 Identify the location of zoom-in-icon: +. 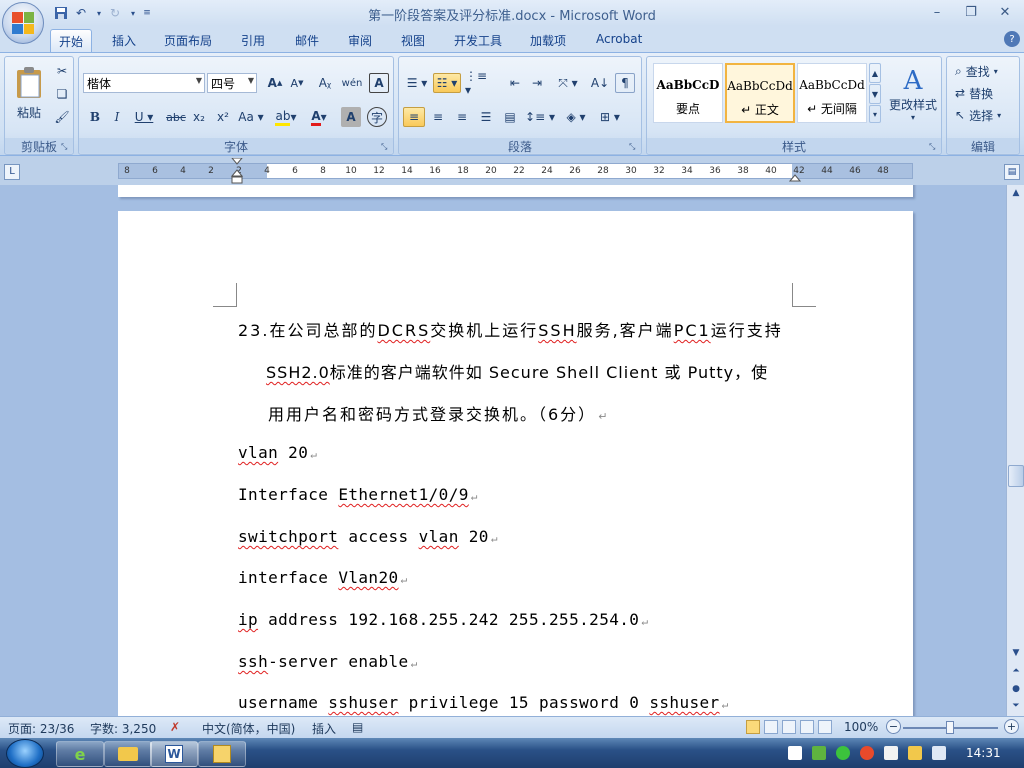
(1011, 726).